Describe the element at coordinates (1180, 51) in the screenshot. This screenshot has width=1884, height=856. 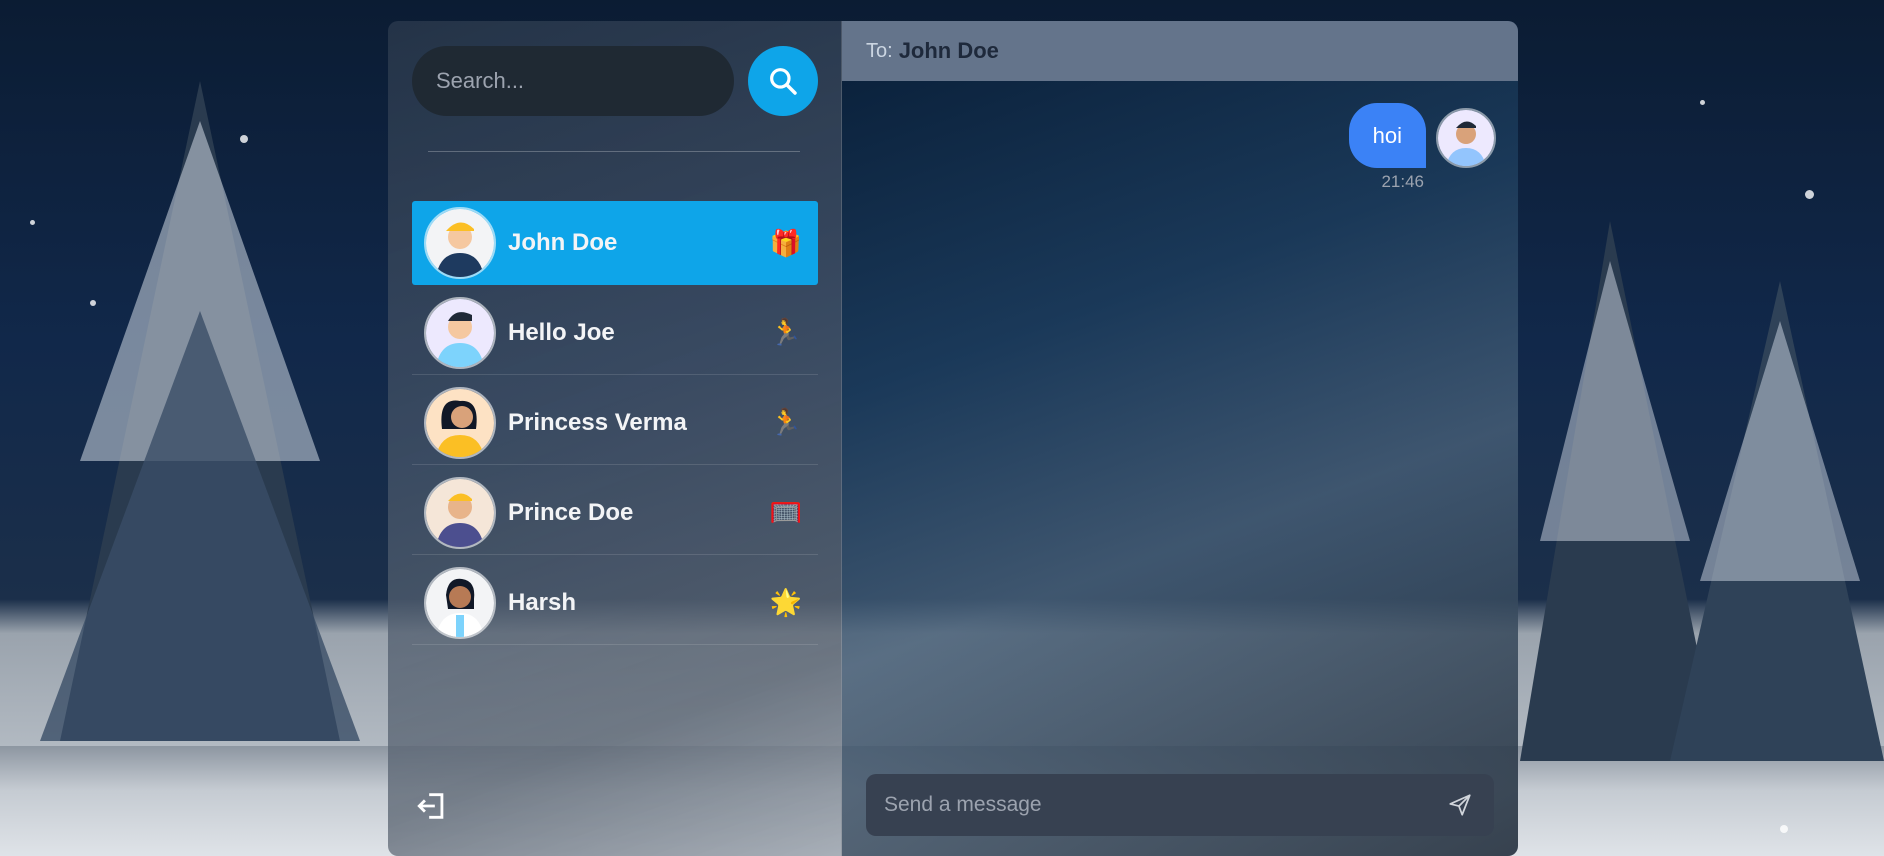
I see `chat-header: To: John Doe` at that location.